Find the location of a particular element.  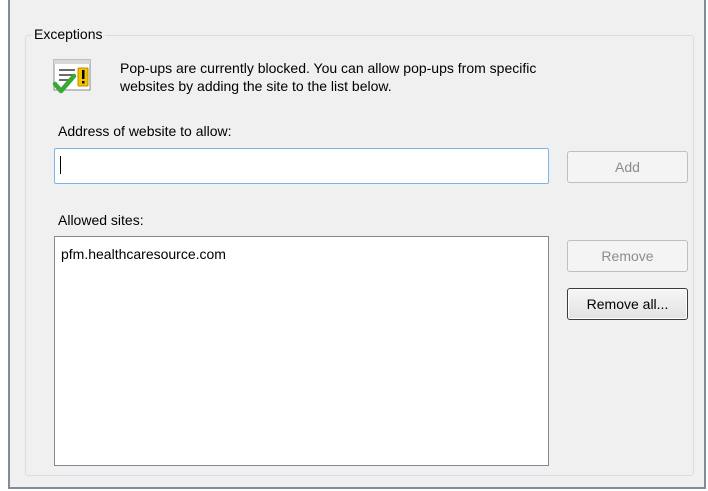

exceptions-group-title: Exceptions is located at coordinates (68, 34).